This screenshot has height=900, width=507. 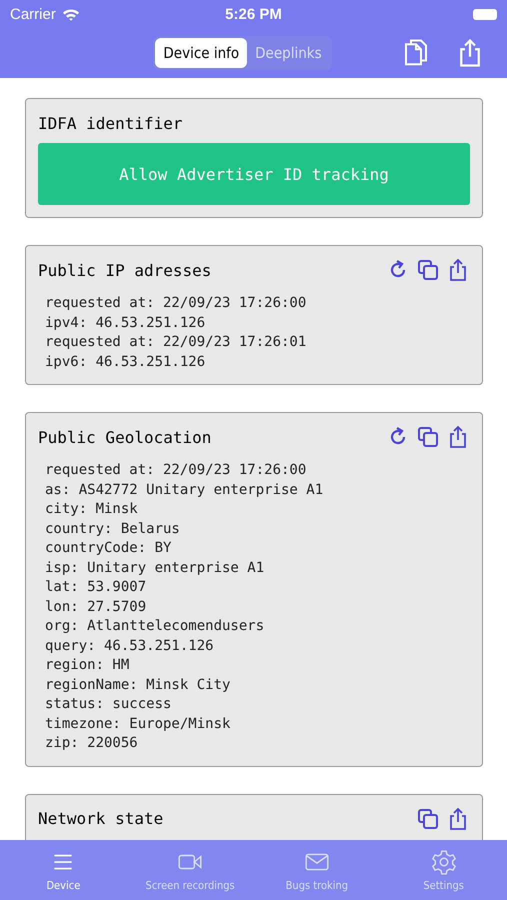 I want to click on card-title: Public Geolocation, so click(x=125, y=437).